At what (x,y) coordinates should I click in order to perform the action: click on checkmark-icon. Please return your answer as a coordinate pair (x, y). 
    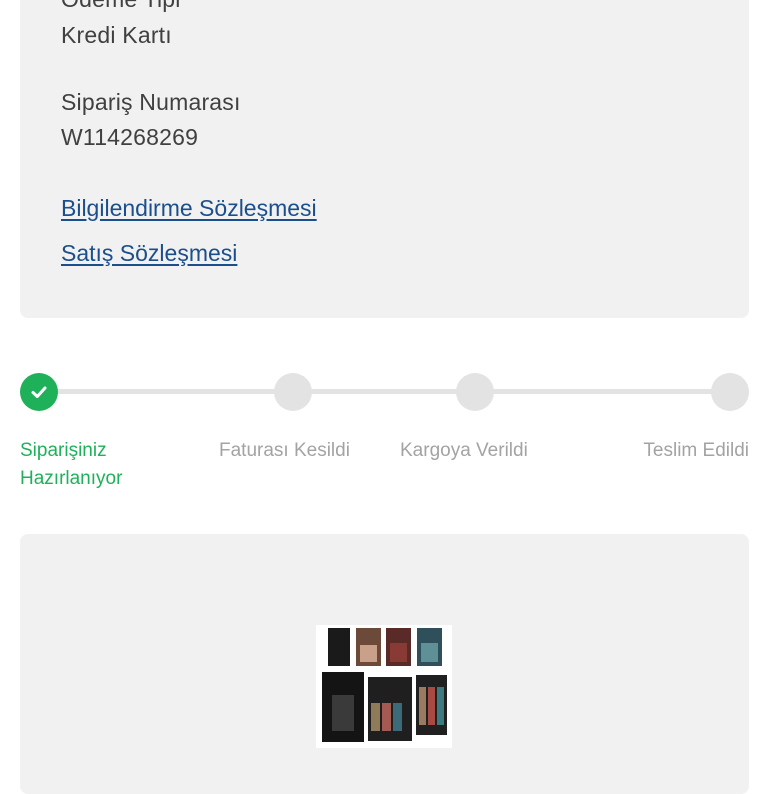
    Looking at the image, I should click on (39, 392).